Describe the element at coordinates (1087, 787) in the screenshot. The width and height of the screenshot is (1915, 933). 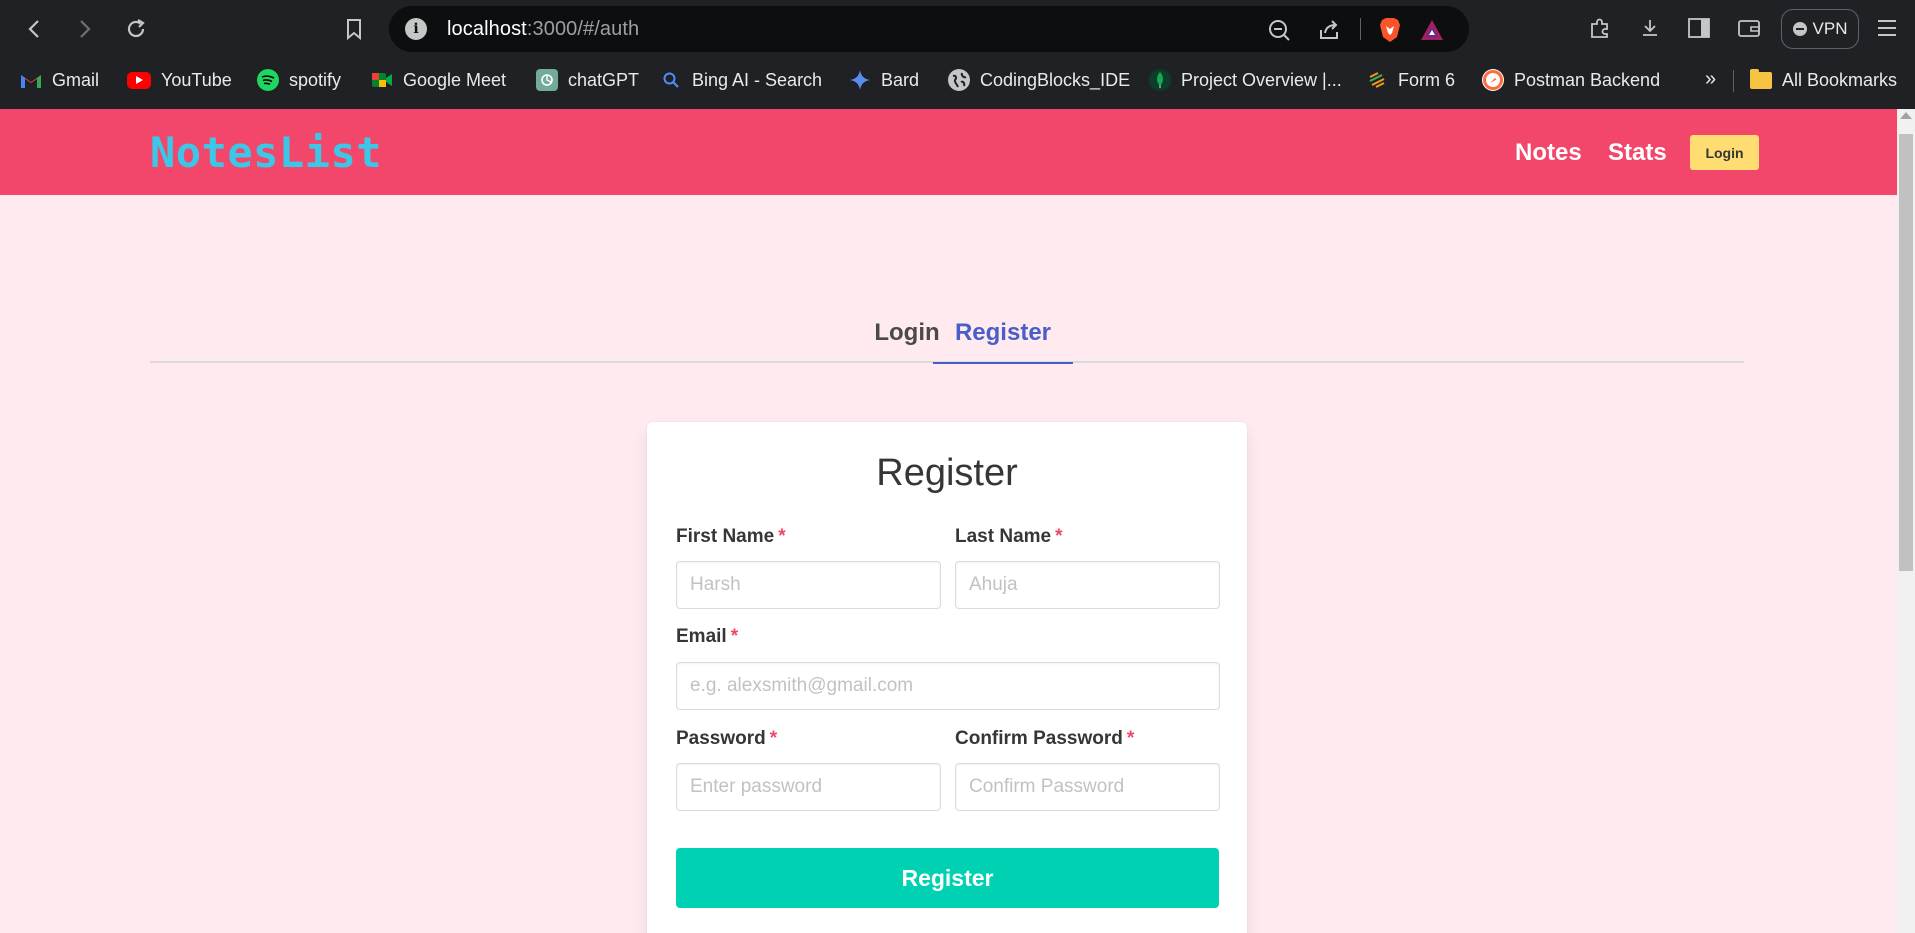
I see `confirm-password-input` at that location.